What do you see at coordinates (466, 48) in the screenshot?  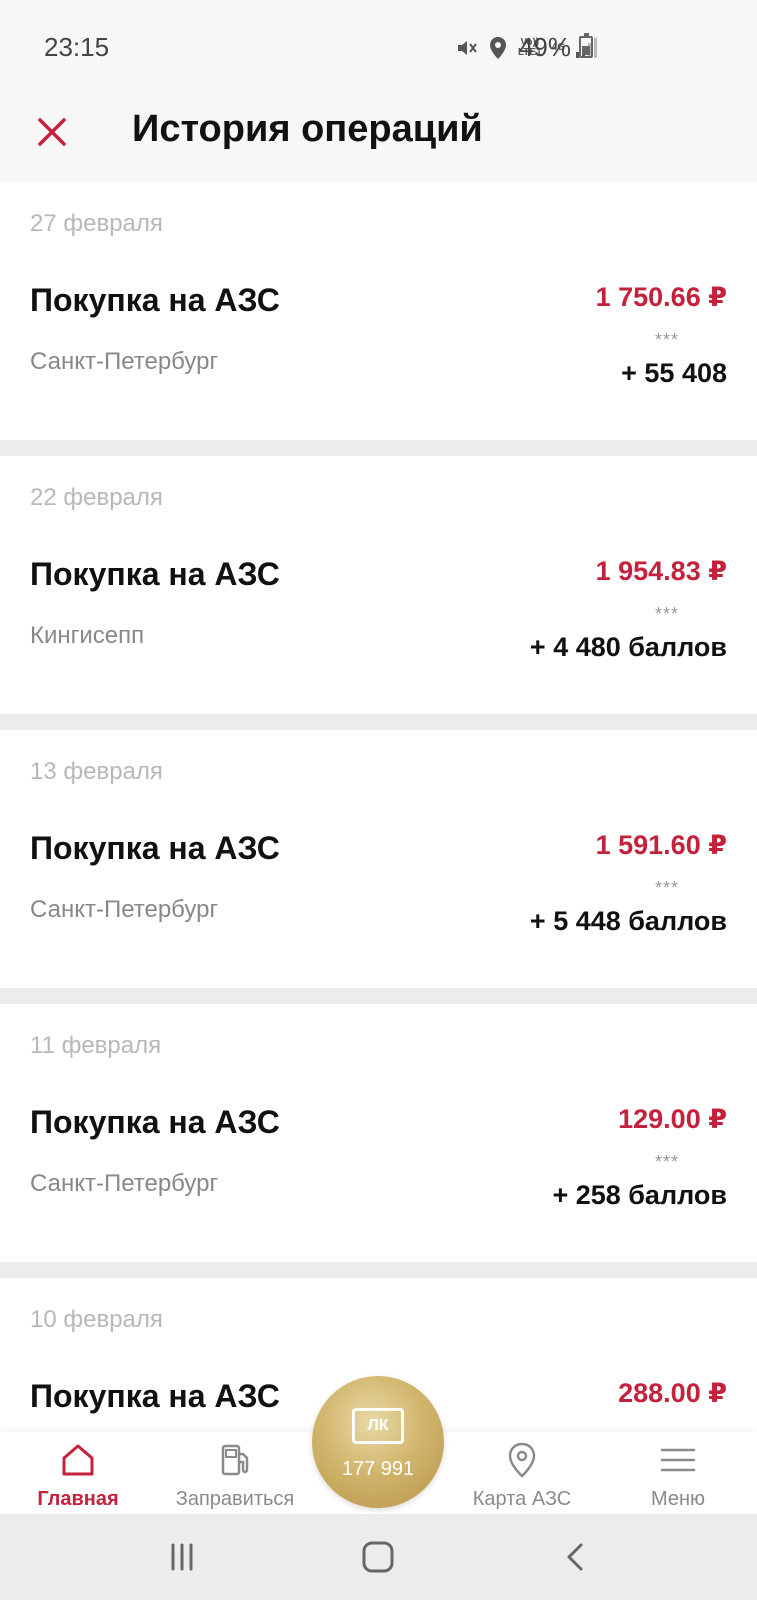 I see `mute-icon` at bounding box center [466, 48].